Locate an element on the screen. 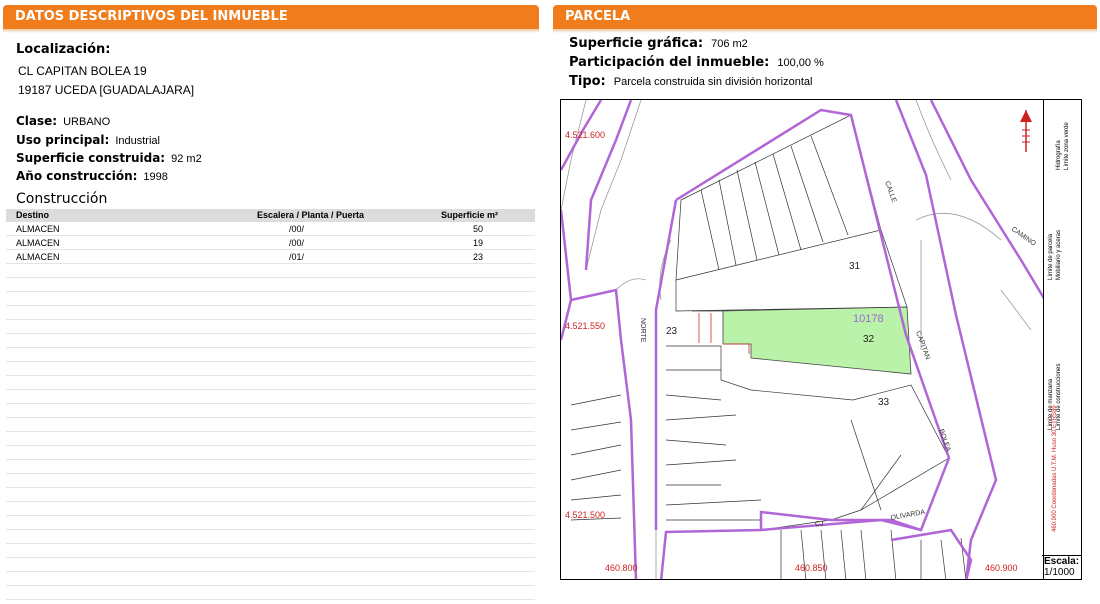 Image resolution: width=1100 pixels, height=604 pixels. cell-planta: /01/ is located at coordinates (297, 257).